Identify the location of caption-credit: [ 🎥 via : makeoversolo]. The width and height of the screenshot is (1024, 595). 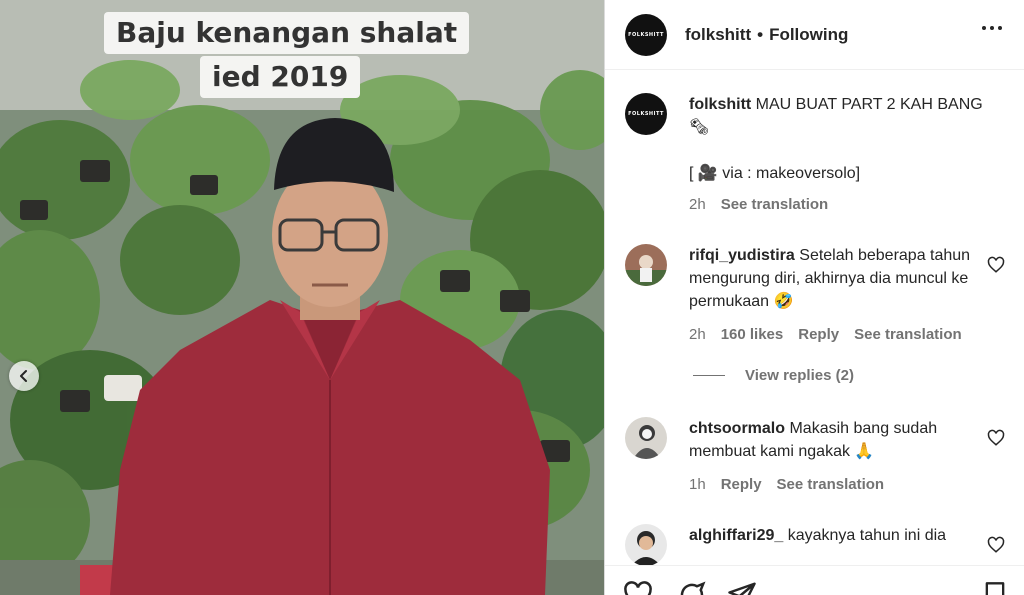
(775, 173).